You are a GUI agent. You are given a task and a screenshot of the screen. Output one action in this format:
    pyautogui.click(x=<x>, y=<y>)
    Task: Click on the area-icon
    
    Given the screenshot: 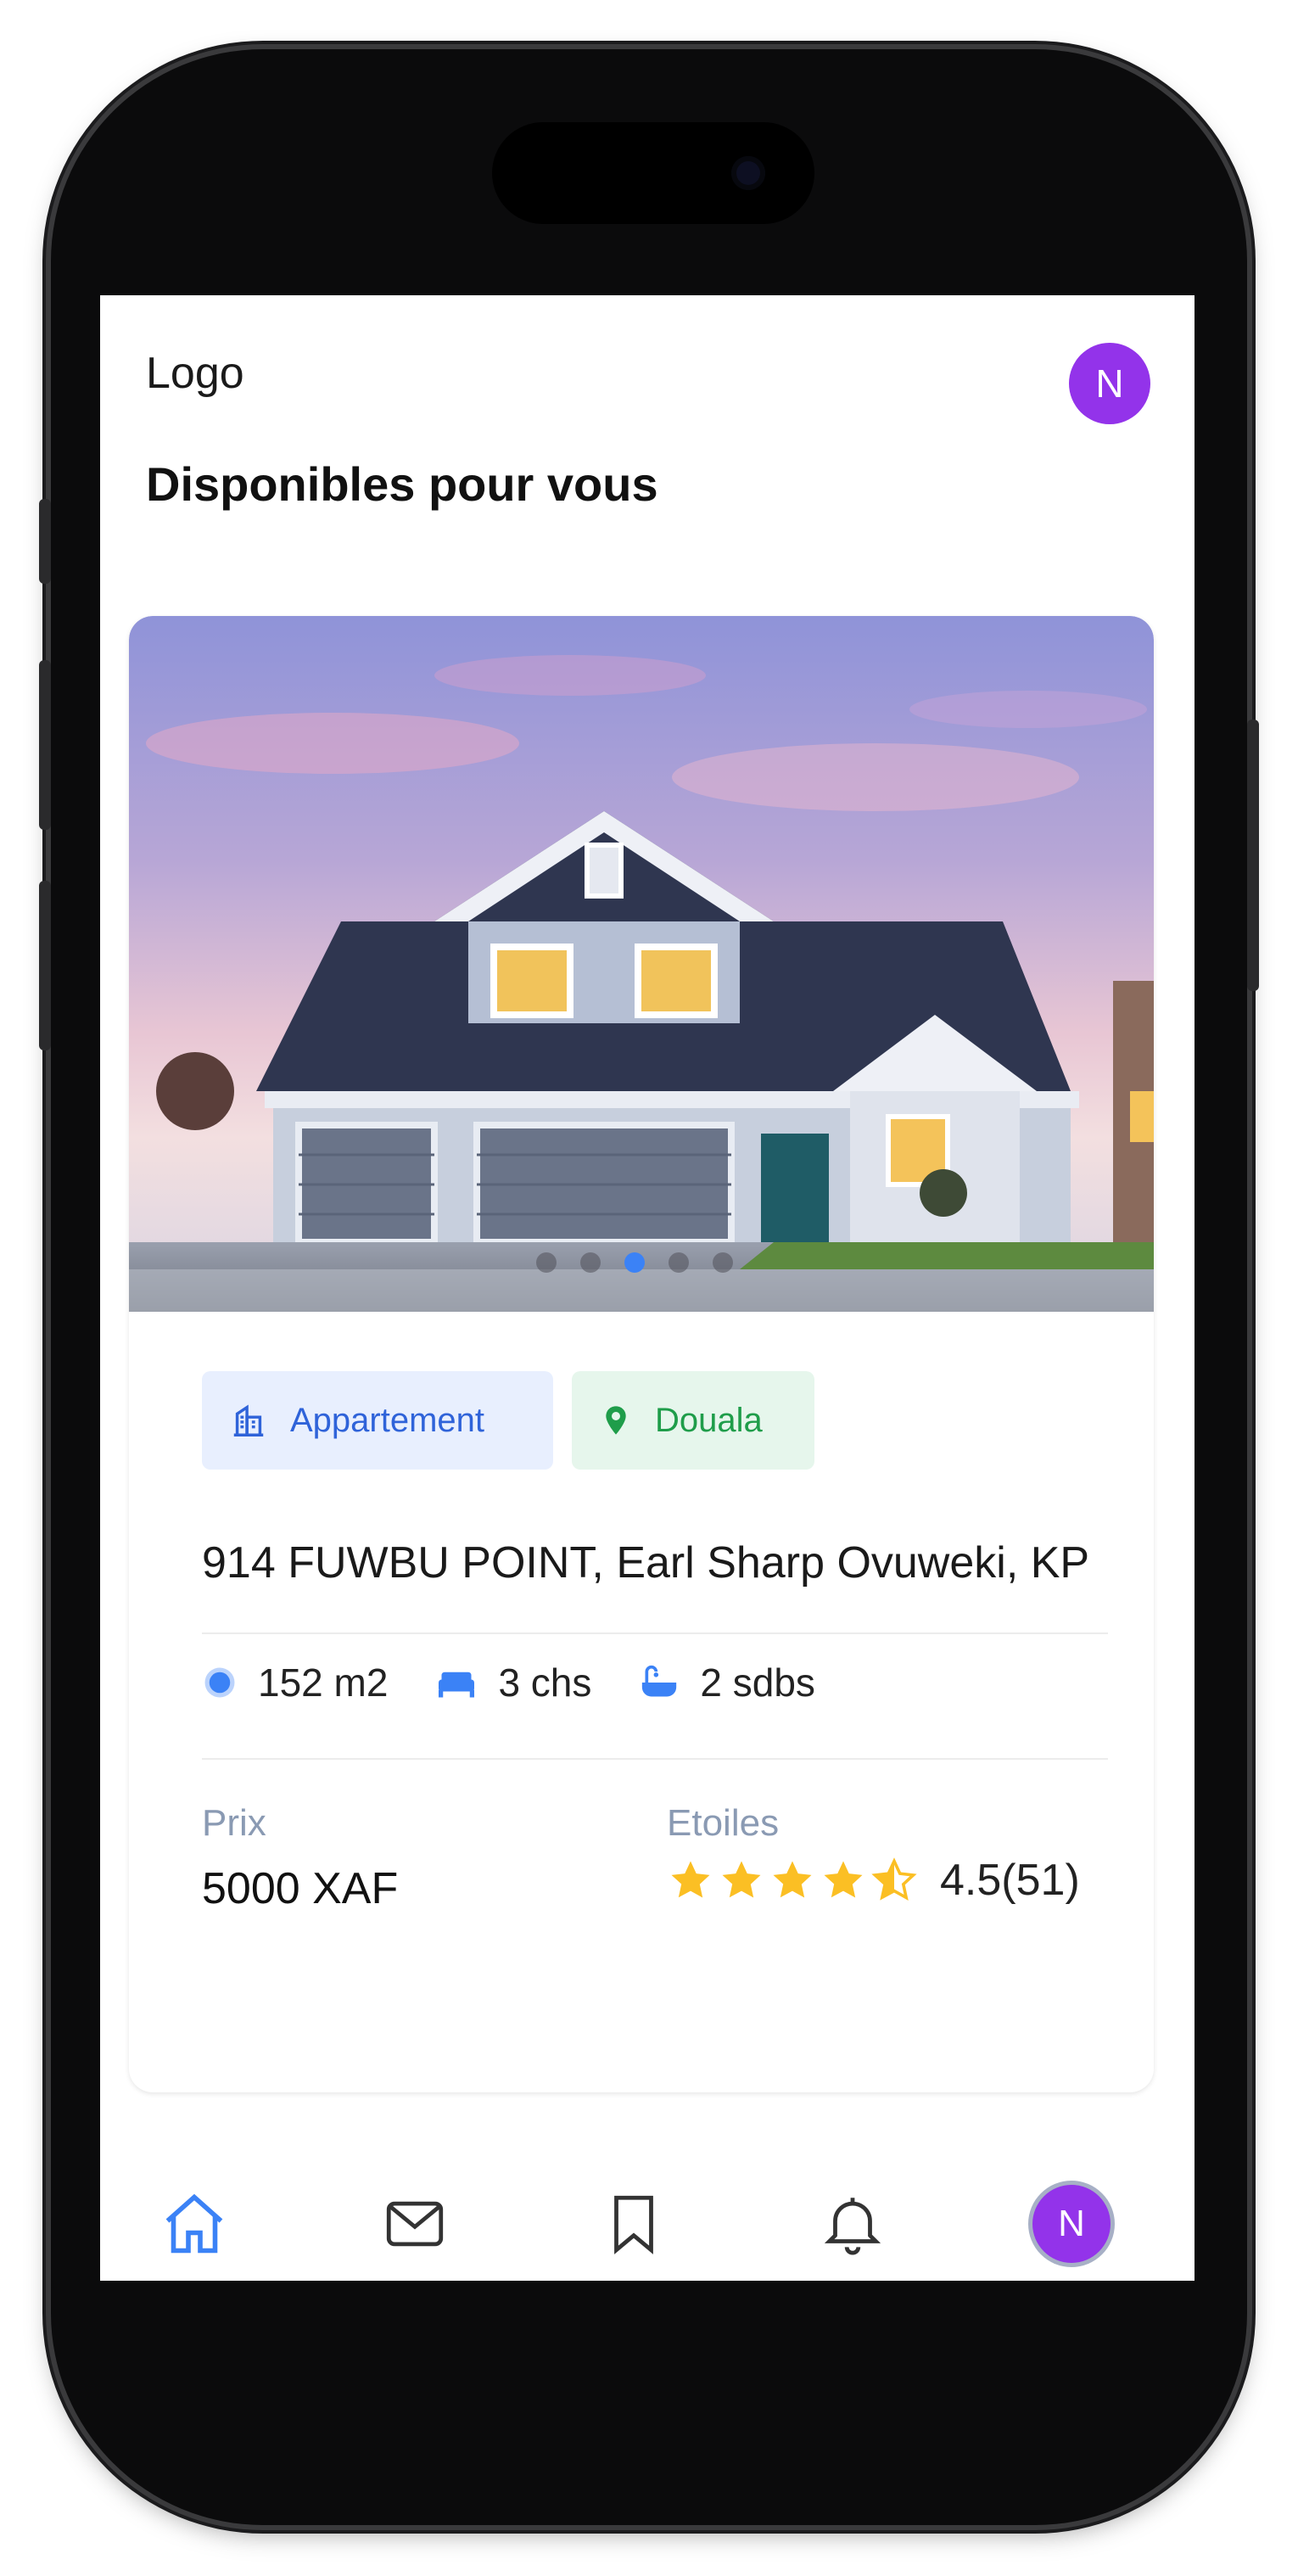 What is the action you would take?
    pyautogui.click(x=220, y=1683)
    